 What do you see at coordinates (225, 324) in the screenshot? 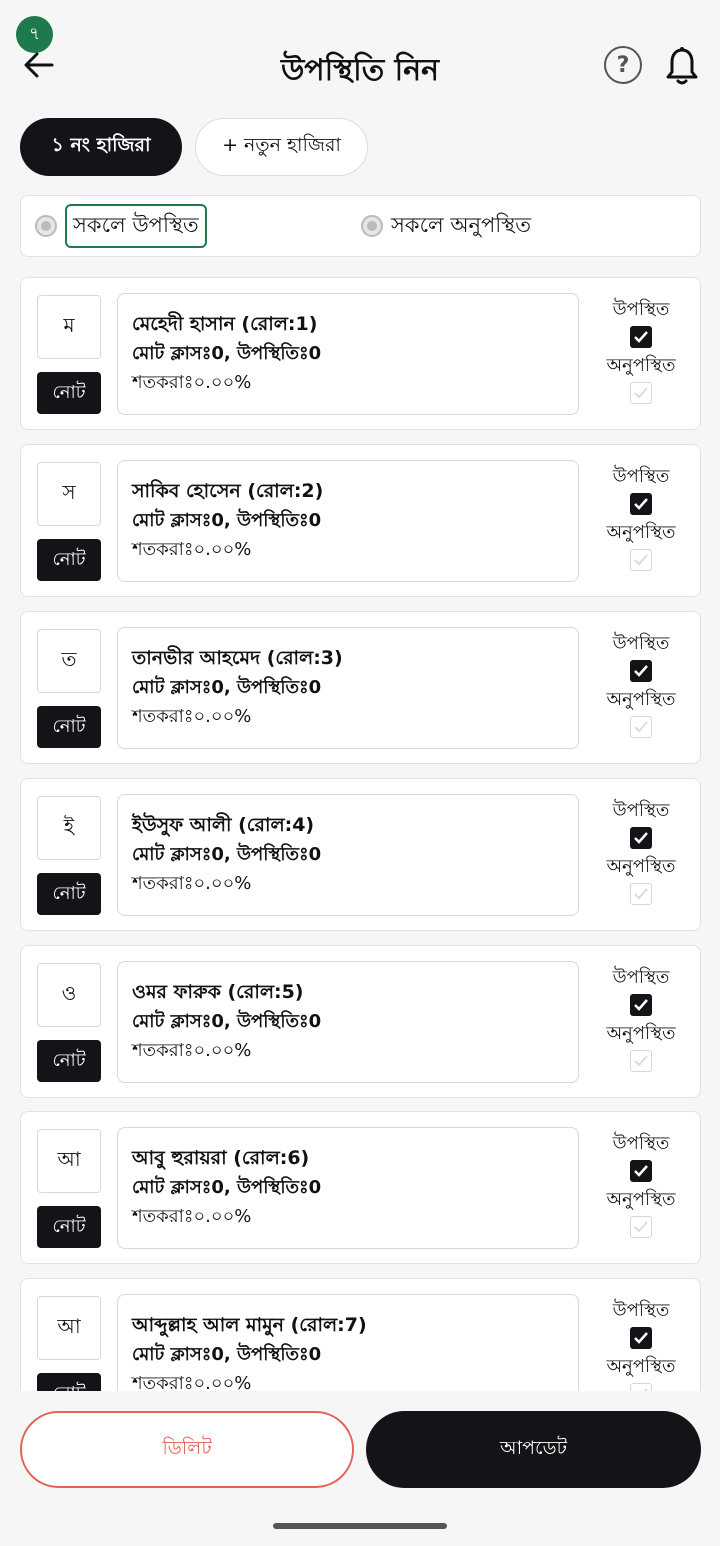
I see `student-name: মেহেদী হাসান (রোল:1)` at bounding box center [225, 324].